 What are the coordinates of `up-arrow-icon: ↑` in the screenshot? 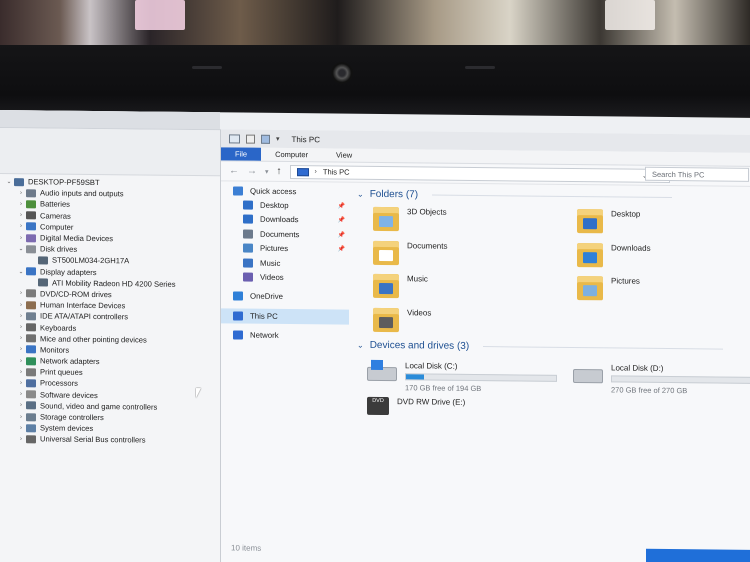 It's located at (279, 171).